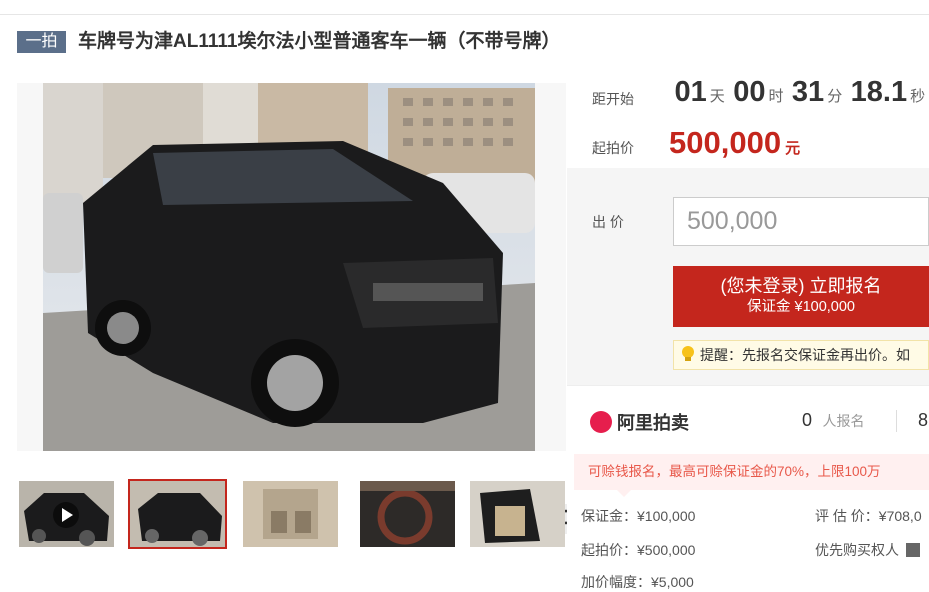  Describe the element at coordinates (868, 516) in the screenshot. I see `detail-appraisal: 评 估 价：¥708,0` at that location.